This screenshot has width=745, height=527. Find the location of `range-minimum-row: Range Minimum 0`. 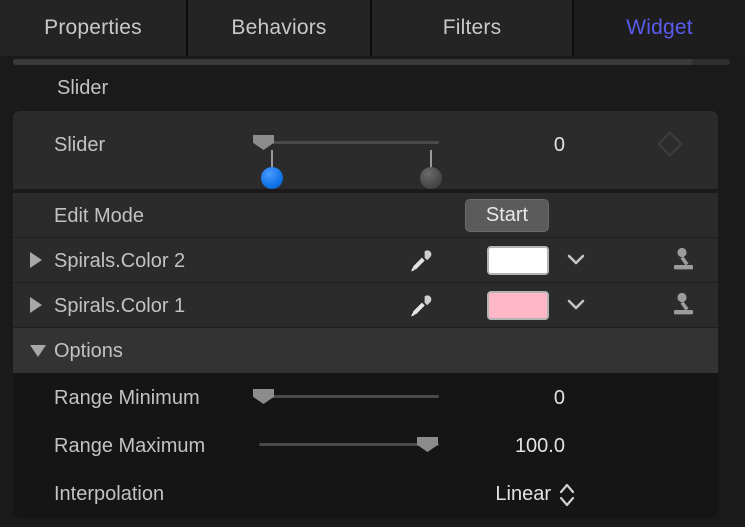

range-minimum-row: Range Minimum 0 is located at coordinates (365, 397).